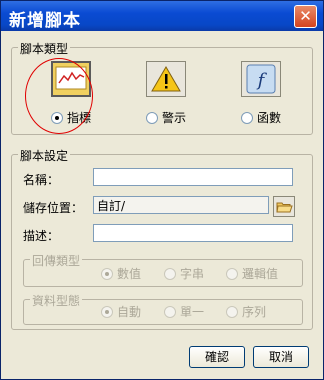 The image size is (324, 380). I want to click on radio-logical-label: 邏輯值, so click(260, 274).